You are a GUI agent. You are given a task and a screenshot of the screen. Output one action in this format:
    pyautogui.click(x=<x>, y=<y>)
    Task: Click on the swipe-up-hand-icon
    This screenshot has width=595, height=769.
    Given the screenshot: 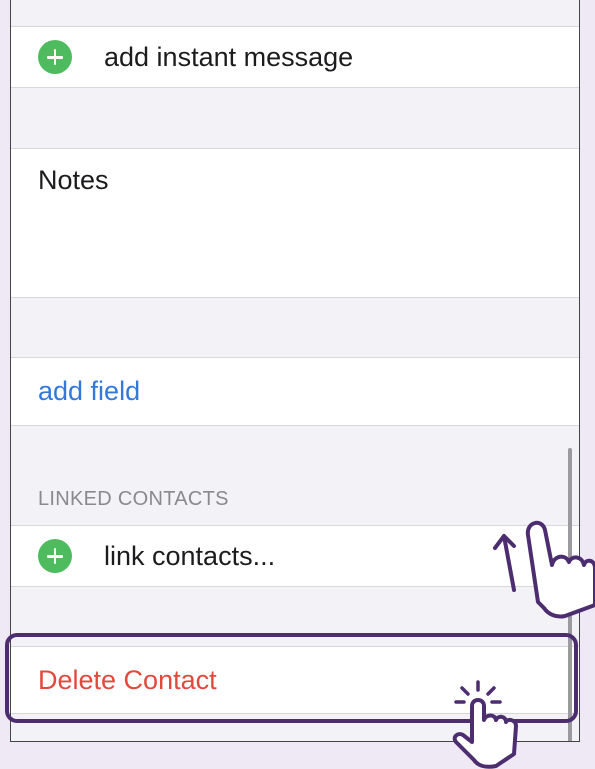 What is the action you would take?
    pyautogui.click(x=544, y=569)
    